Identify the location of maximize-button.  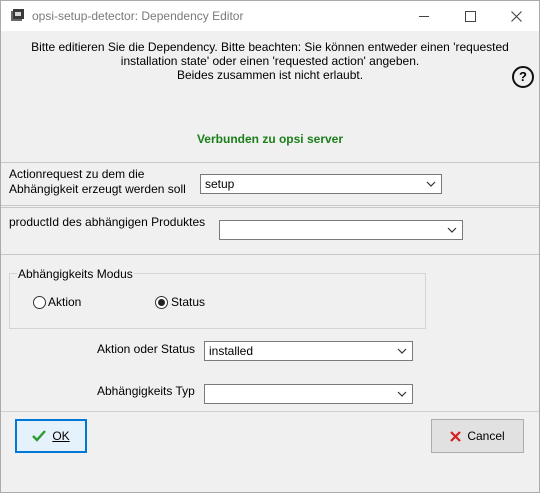
(470, 16).